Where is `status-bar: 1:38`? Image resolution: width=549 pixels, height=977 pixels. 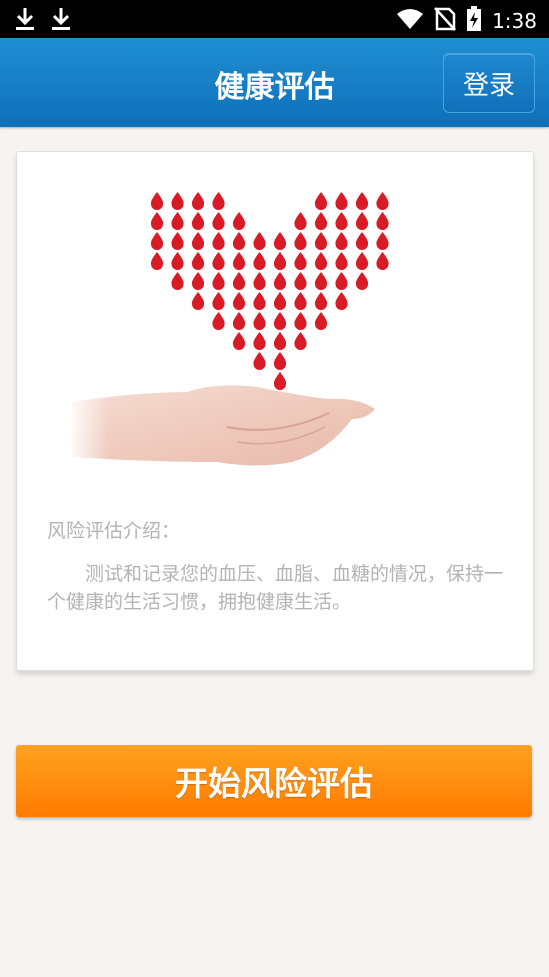 status-bar: 1:38 is located at coordinates (274, 19).